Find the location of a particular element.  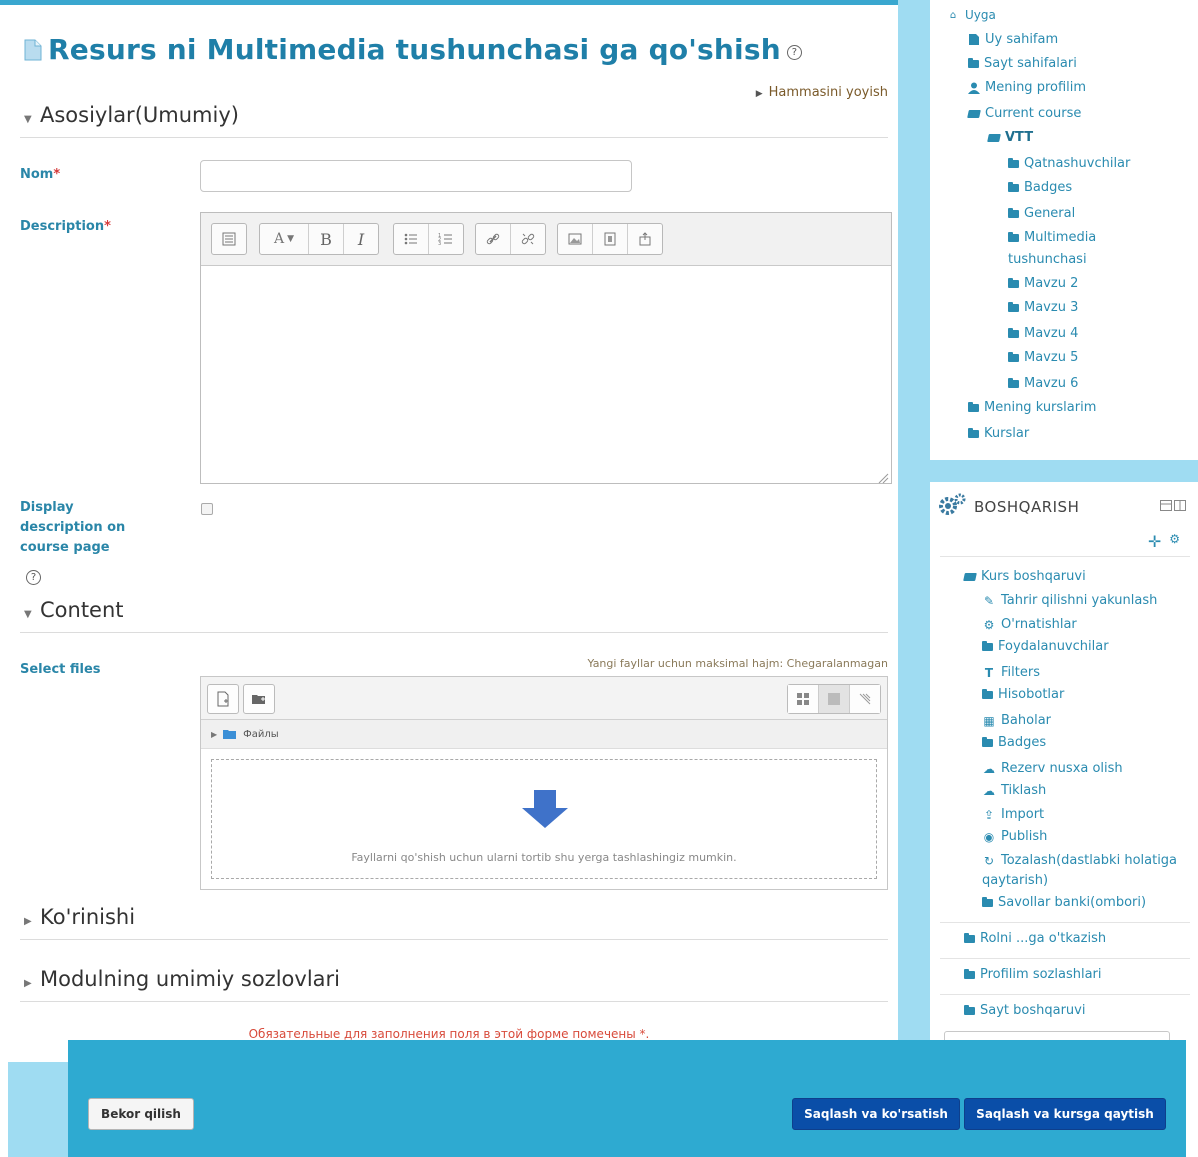

expand-all-link: ▶ Hammasini yoyish is located at coordinates (822, 92).